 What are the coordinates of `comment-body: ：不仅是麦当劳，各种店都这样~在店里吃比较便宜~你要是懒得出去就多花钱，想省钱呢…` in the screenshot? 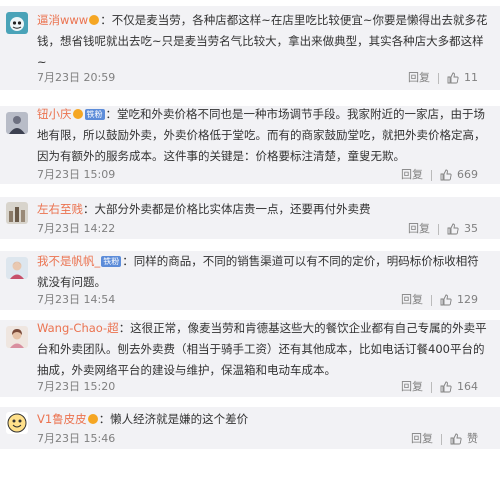 It's located at (262, 41).